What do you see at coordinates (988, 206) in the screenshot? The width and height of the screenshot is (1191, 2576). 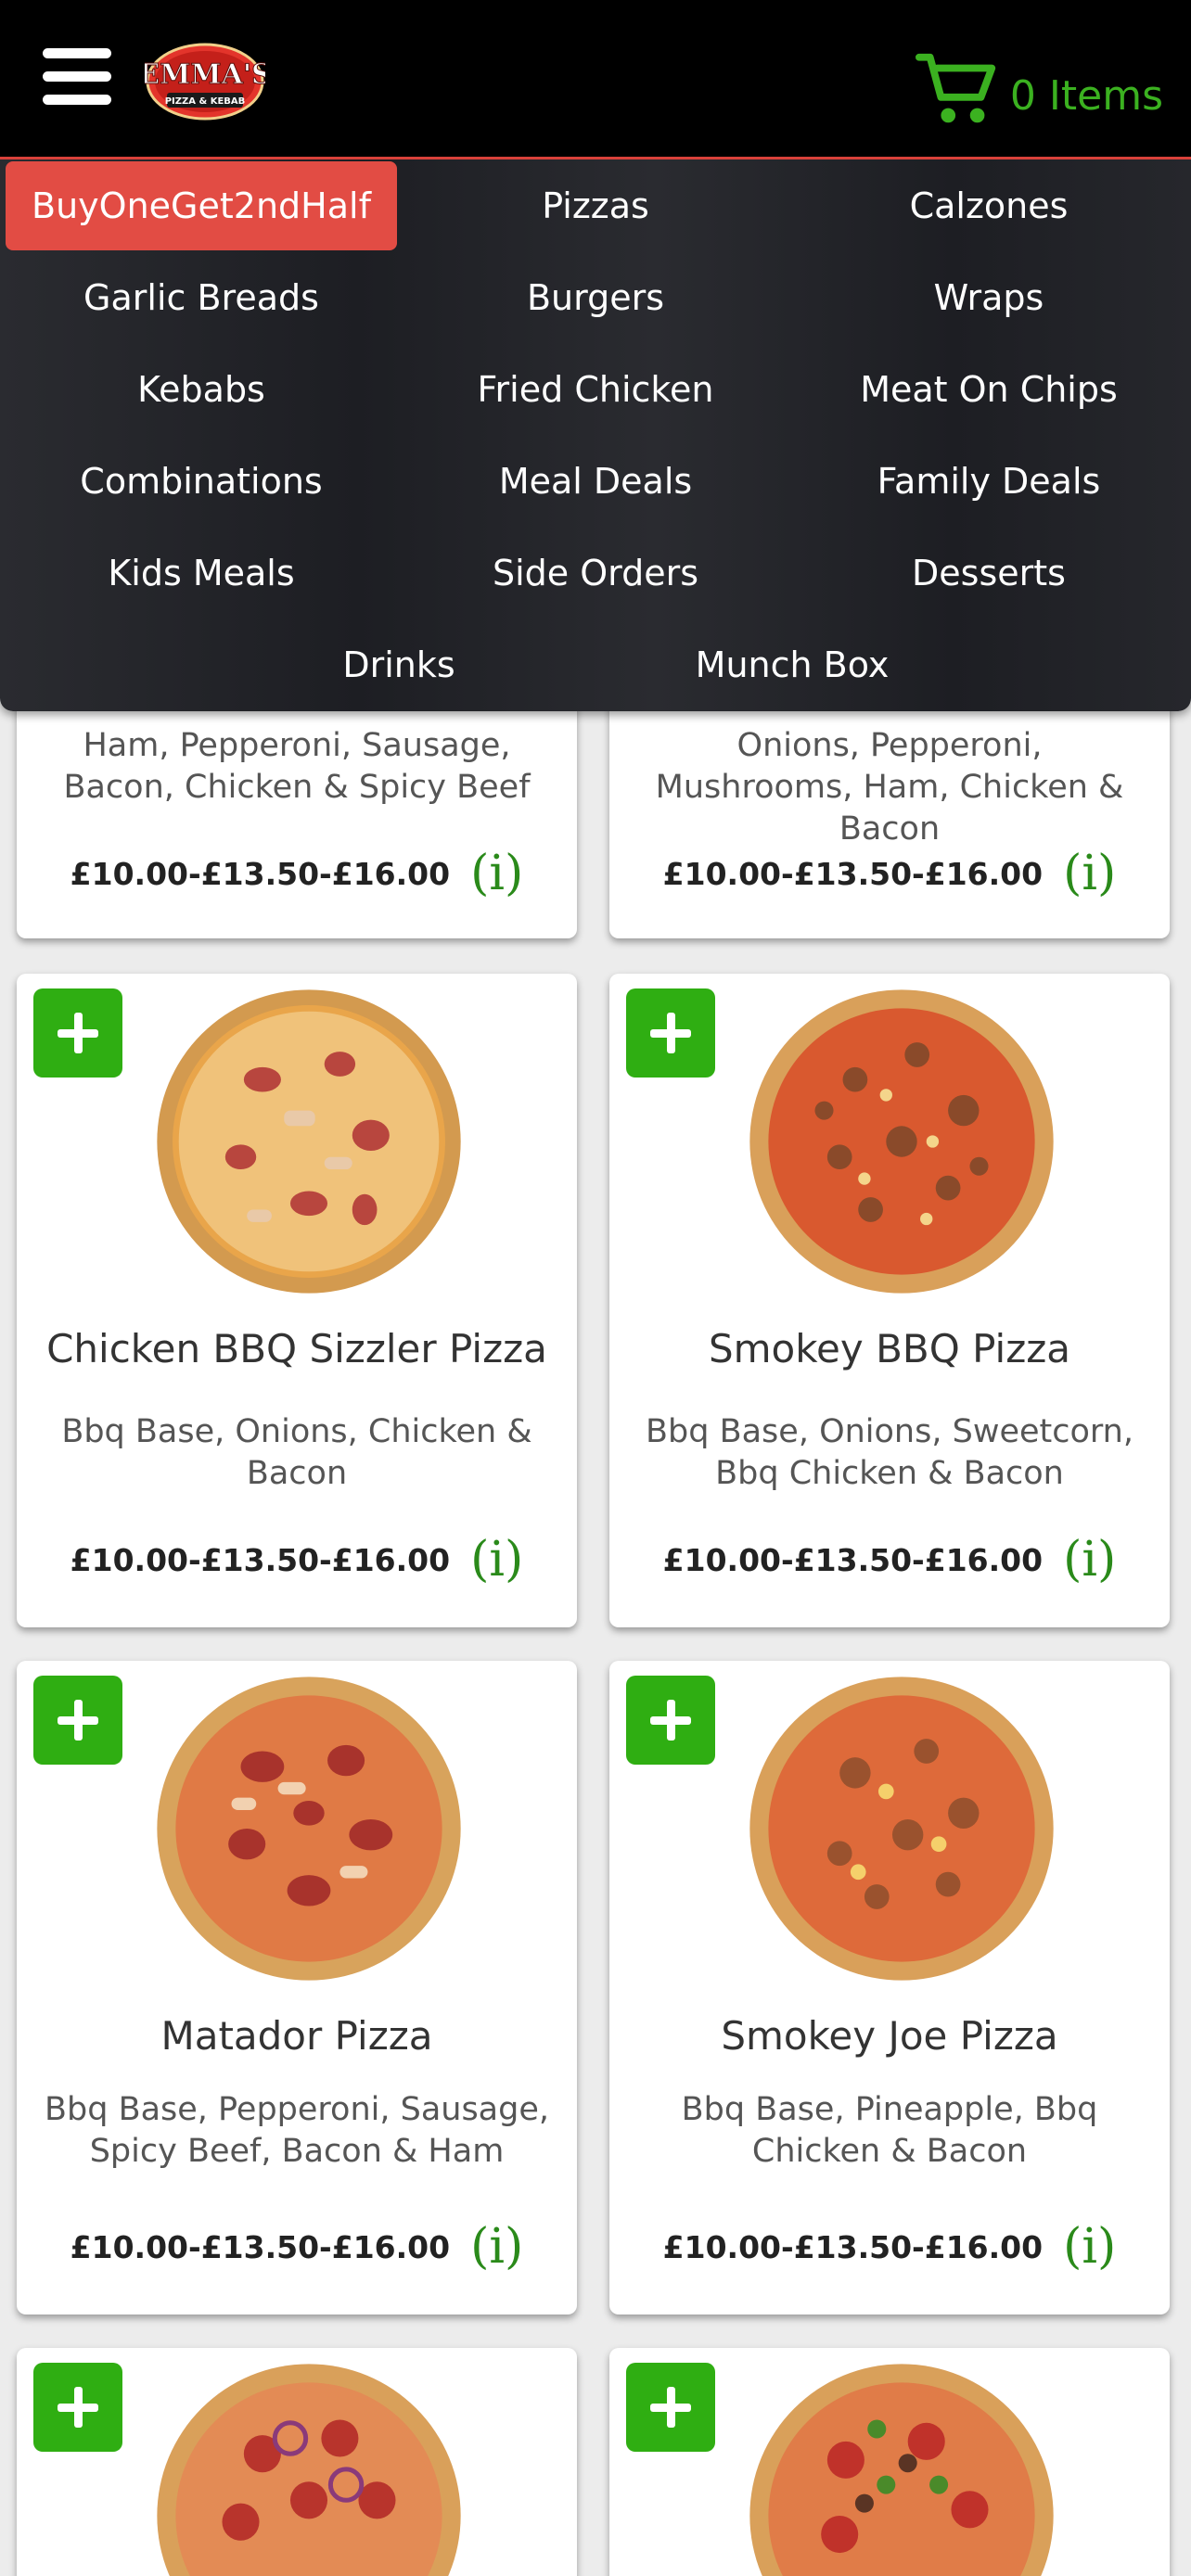 I see `category-calzones: Calzones` at bounding box center [988, 206].